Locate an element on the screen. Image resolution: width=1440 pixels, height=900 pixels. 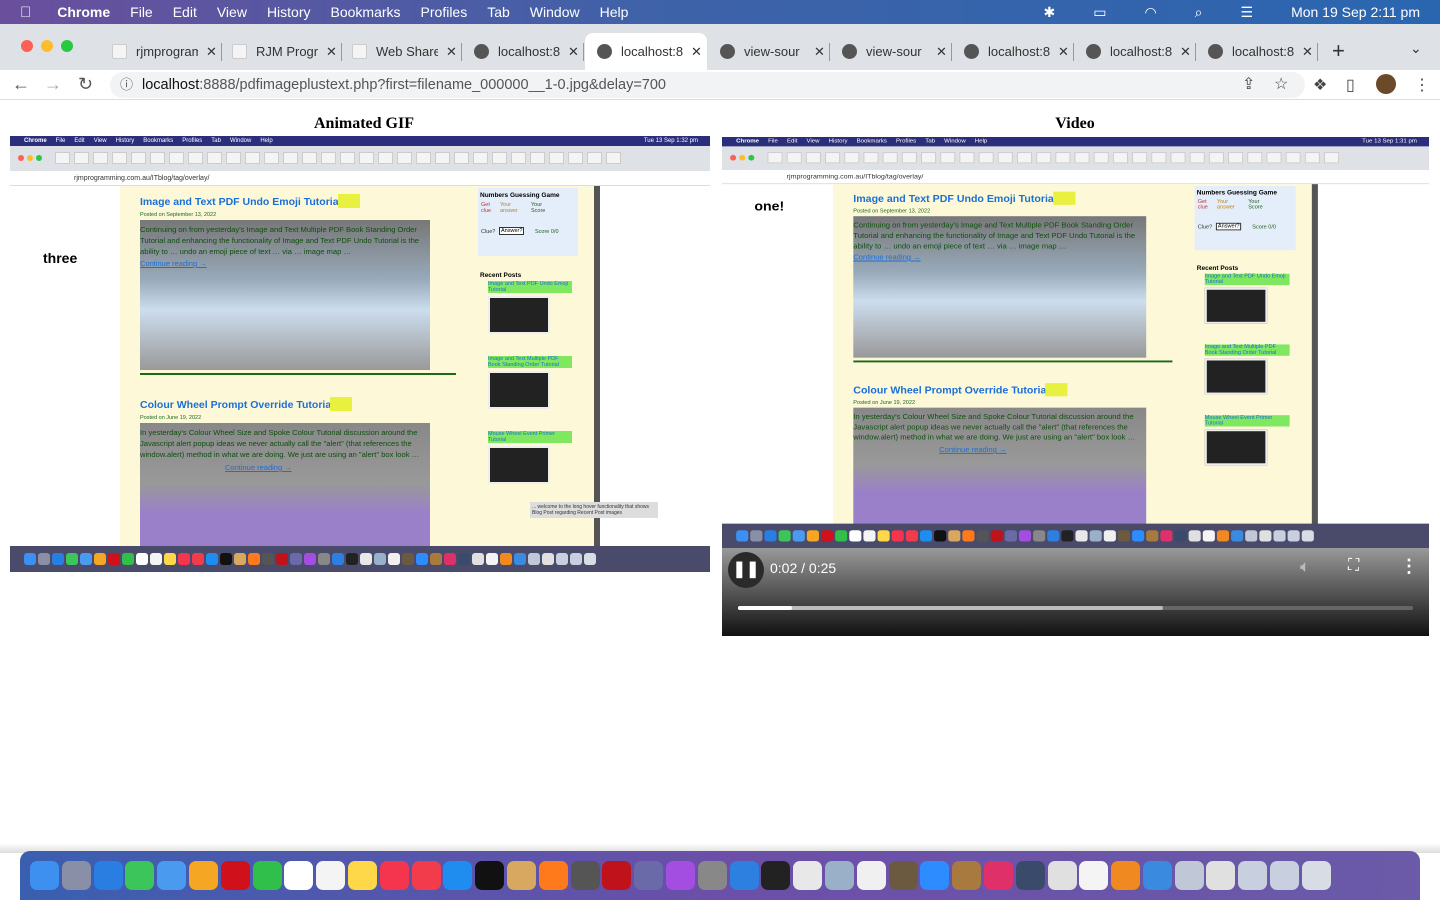
tab: RJM Progr ✕ is located at coordinates (281, 51).